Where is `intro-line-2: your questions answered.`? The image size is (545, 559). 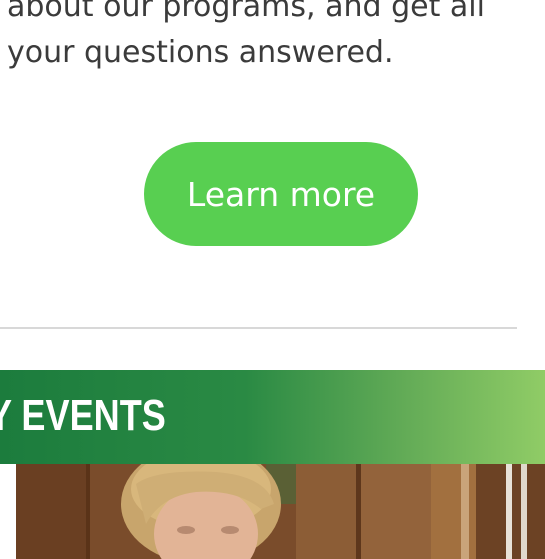 intro-line-2: your questions answered. is located at coordinates (200, 52).